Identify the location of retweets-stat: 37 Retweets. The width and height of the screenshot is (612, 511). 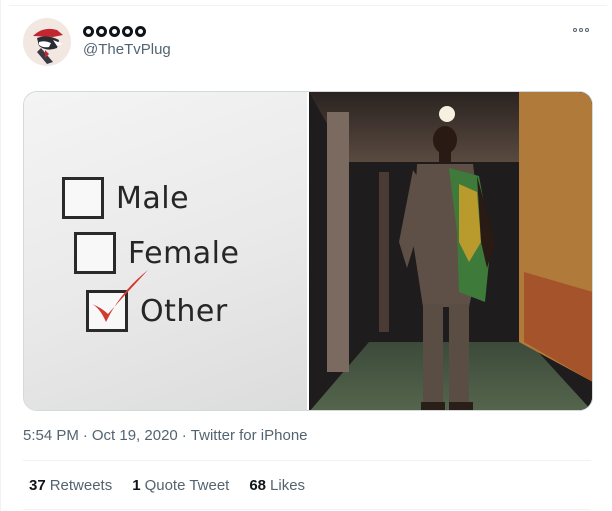
(70, 485).